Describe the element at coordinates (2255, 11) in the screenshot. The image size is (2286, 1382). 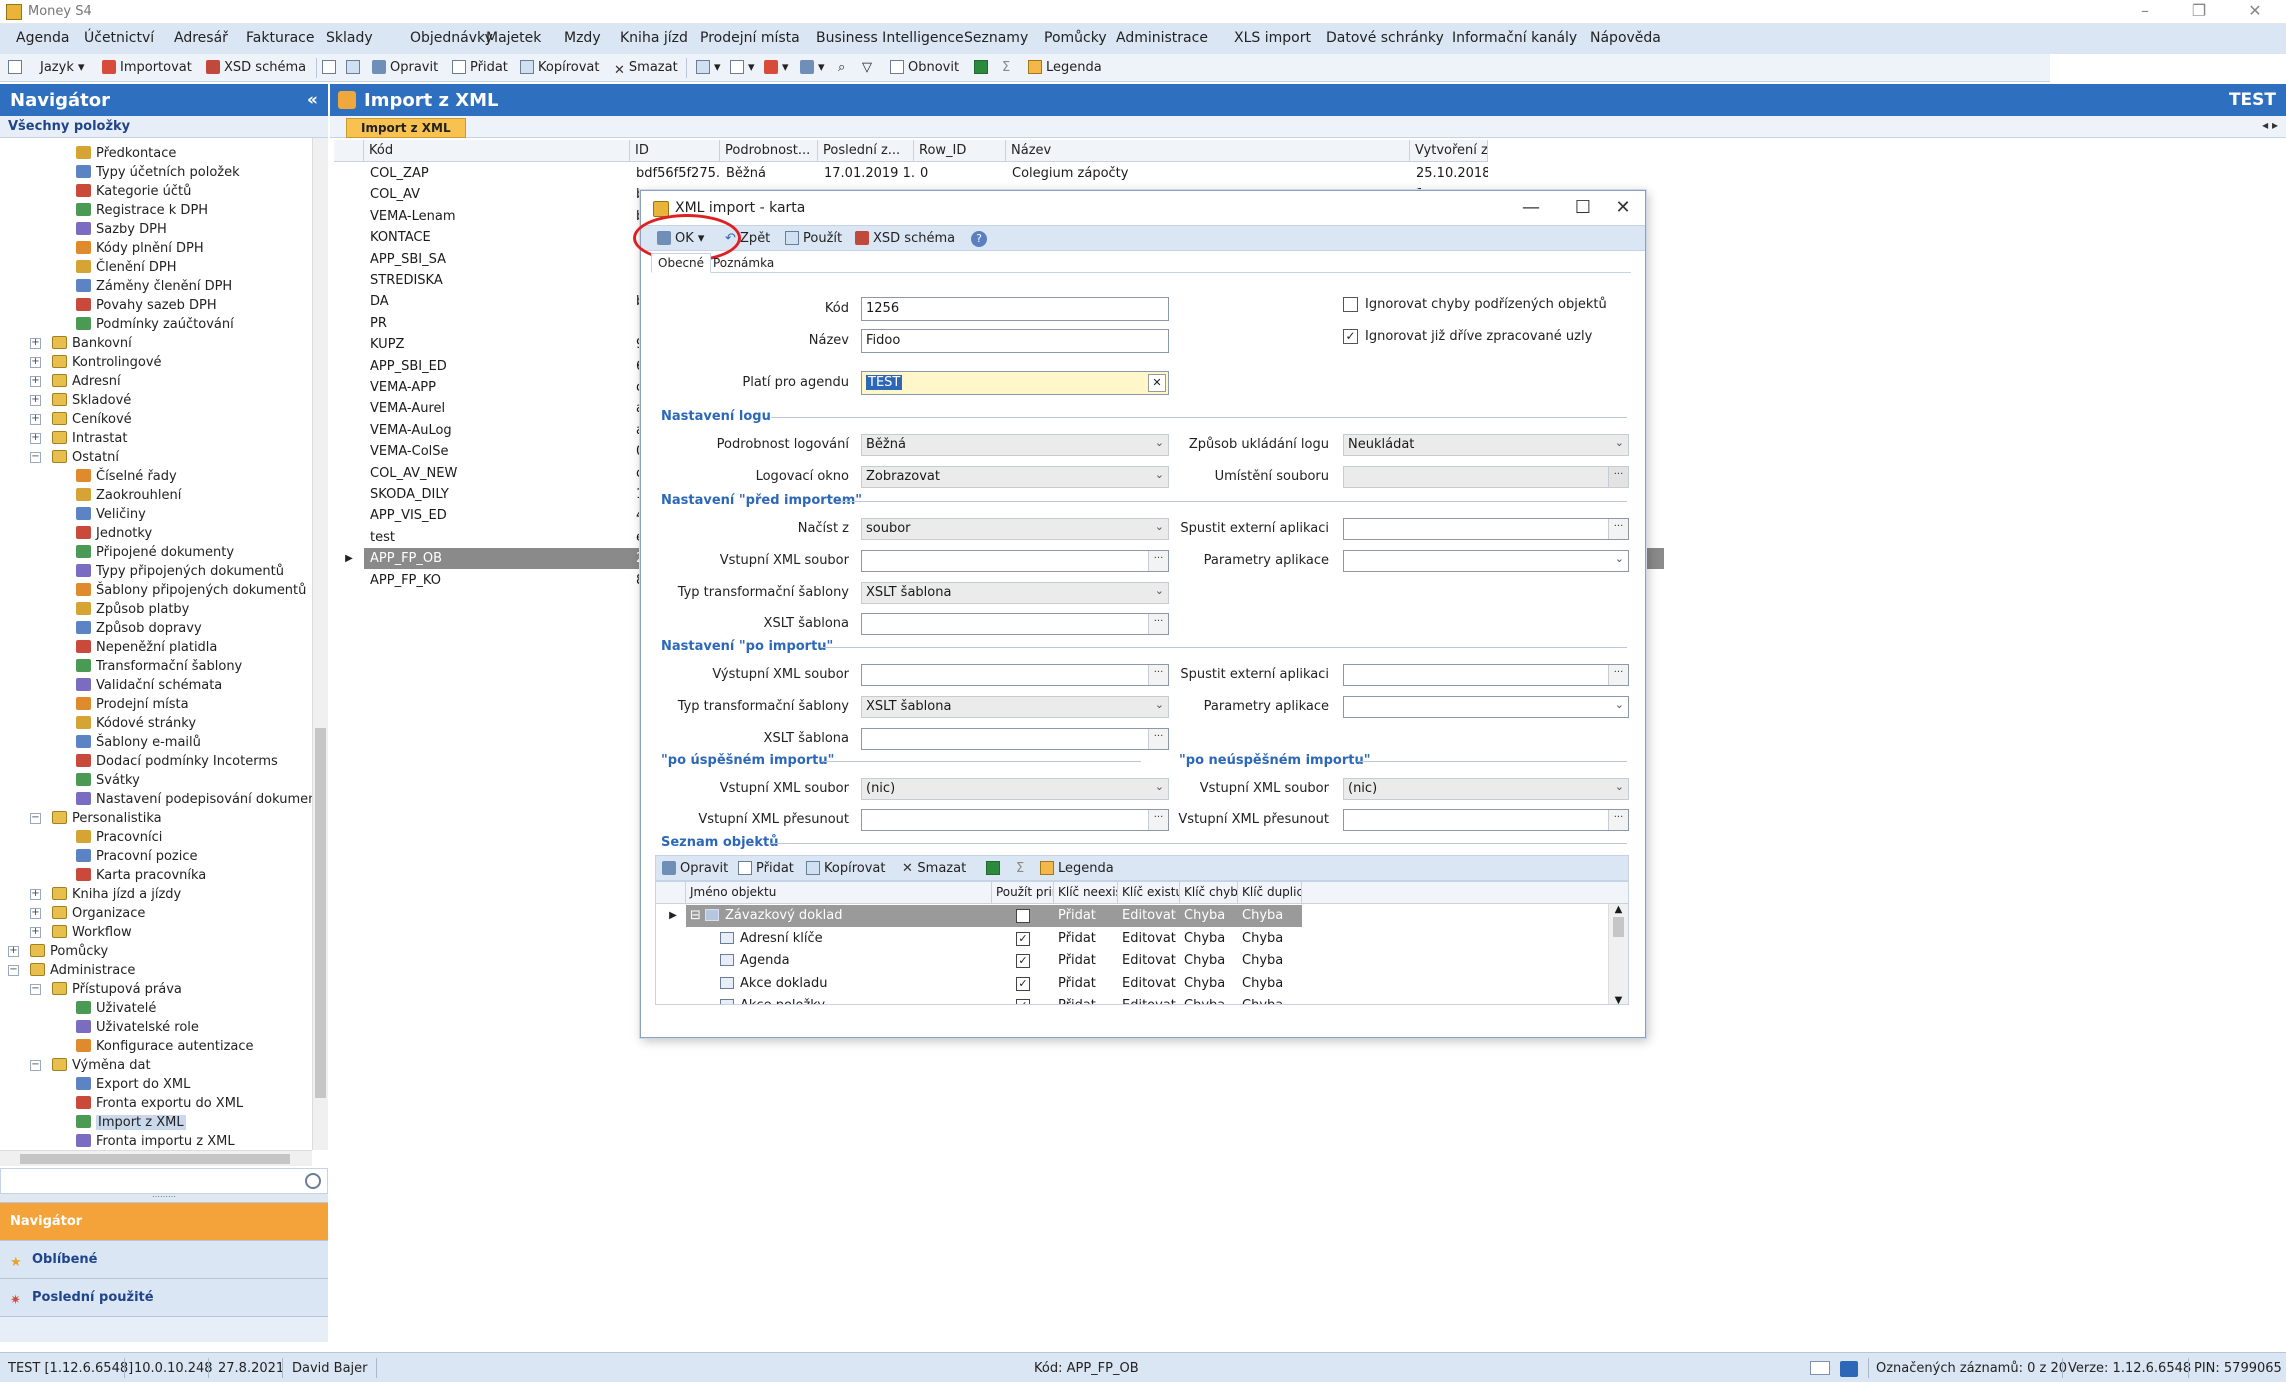
I see `close-window-button: ✕` at that location.